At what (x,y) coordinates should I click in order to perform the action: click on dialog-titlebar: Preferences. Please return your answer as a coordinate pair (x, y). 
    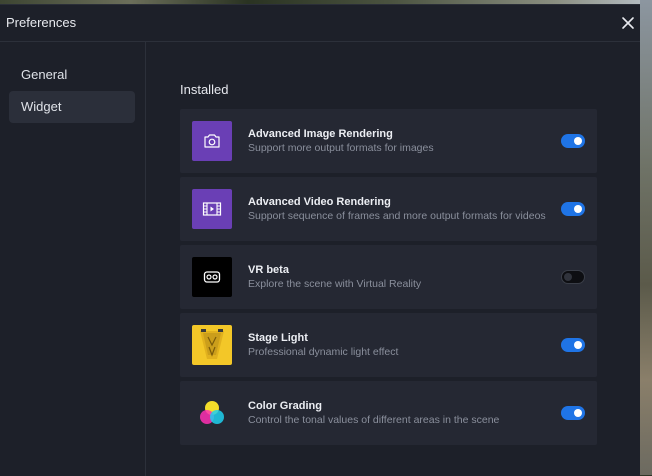
    Looking at the image, I should click on (320, 23).